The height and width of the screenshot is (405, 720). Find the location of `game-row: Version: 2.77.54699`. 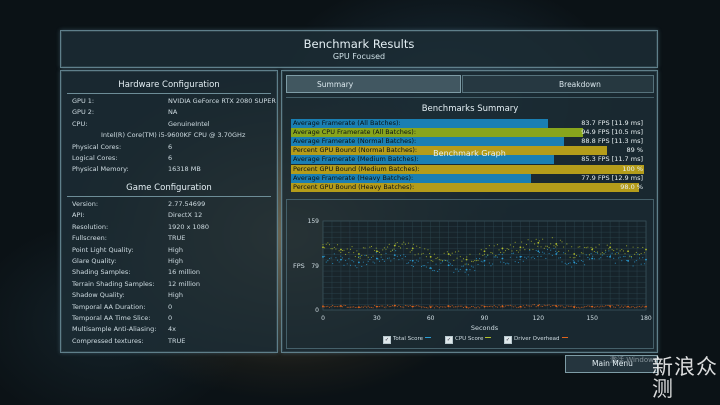

game-row: Version: 2.77.54699 is located at coordinates (169, 205).